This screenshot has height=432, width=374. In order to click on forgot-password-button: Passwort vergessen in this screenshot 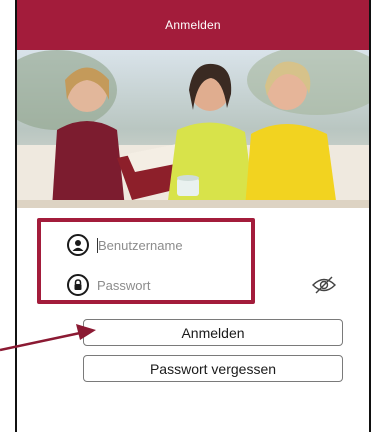, I will do `click(213, 368)`.